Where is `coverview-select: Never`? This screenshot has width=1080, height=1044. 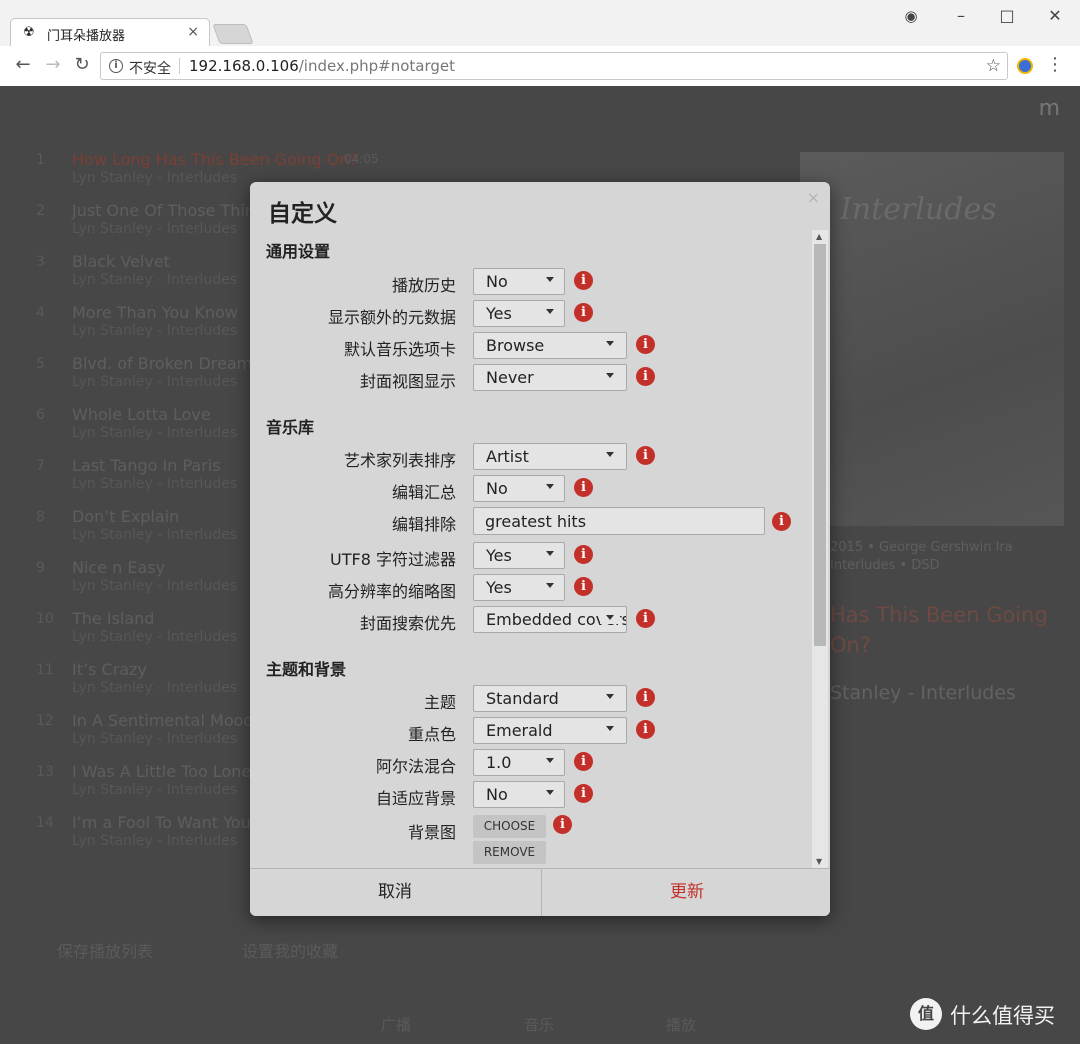 coverview-select: Never is located at coordinates (550, 377).